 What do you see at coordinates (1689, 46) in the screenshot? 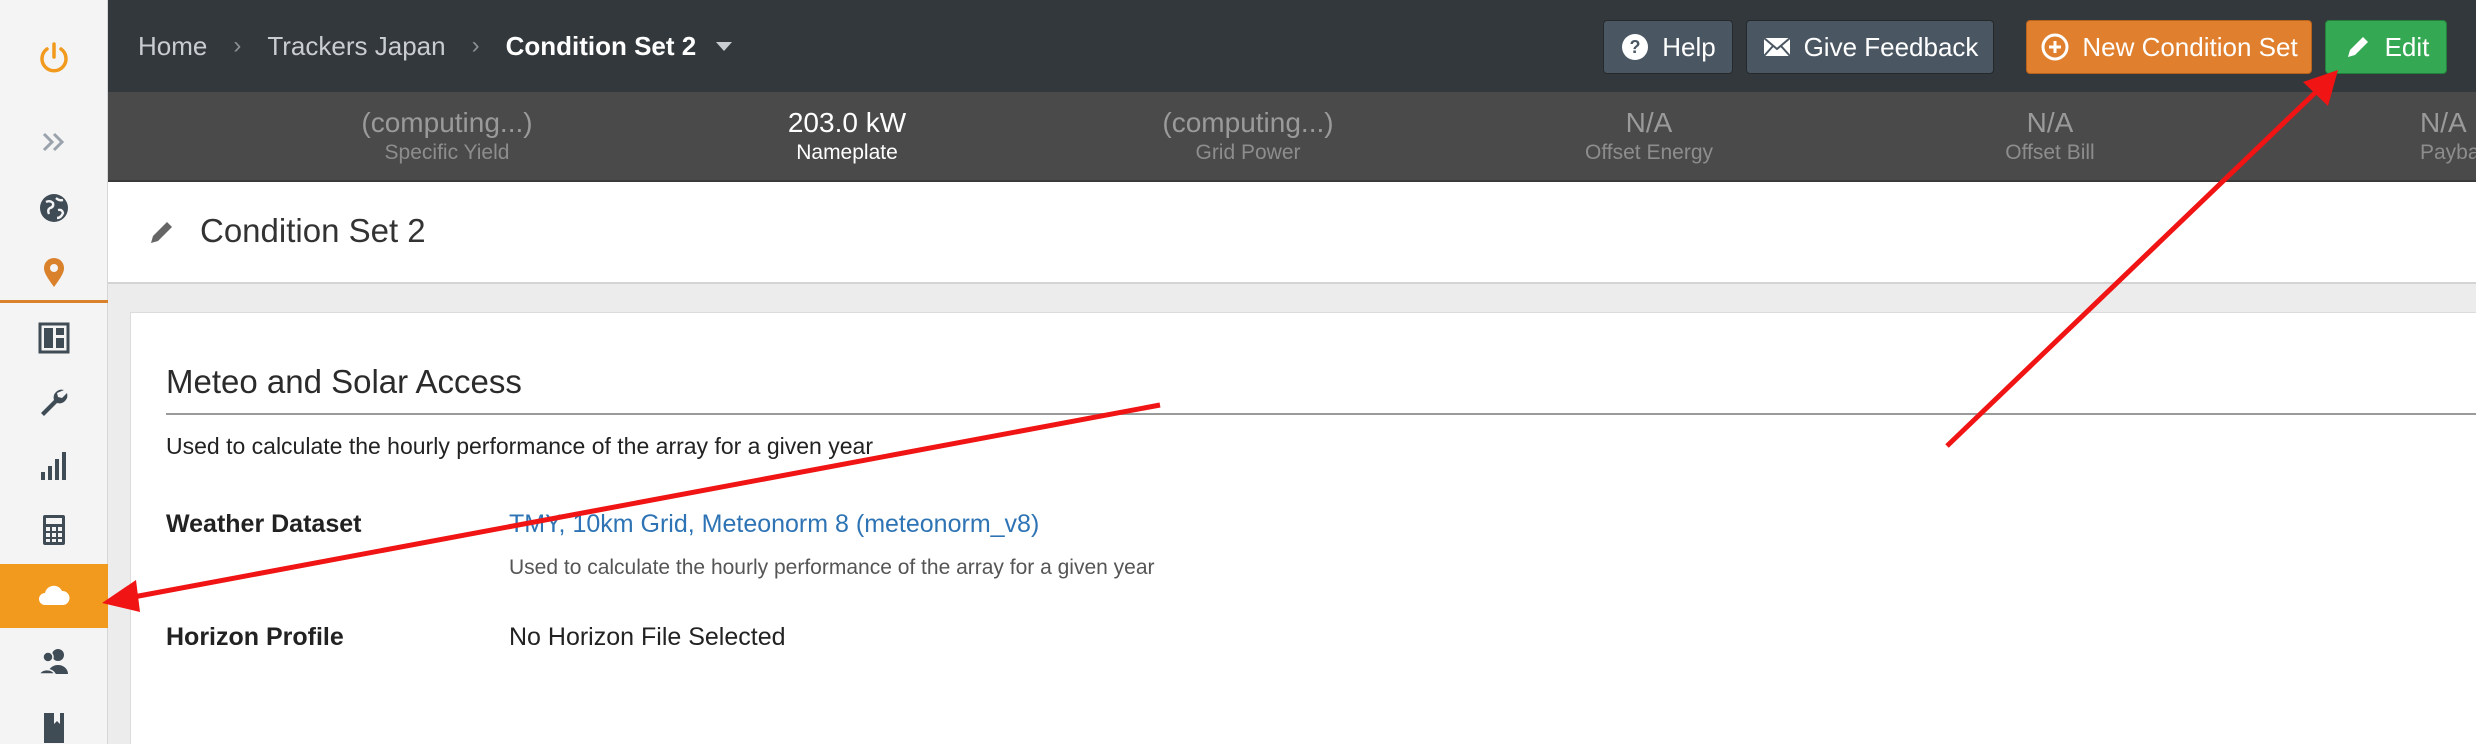
I see `help-label: Help` at bounding box center [1689, 46].